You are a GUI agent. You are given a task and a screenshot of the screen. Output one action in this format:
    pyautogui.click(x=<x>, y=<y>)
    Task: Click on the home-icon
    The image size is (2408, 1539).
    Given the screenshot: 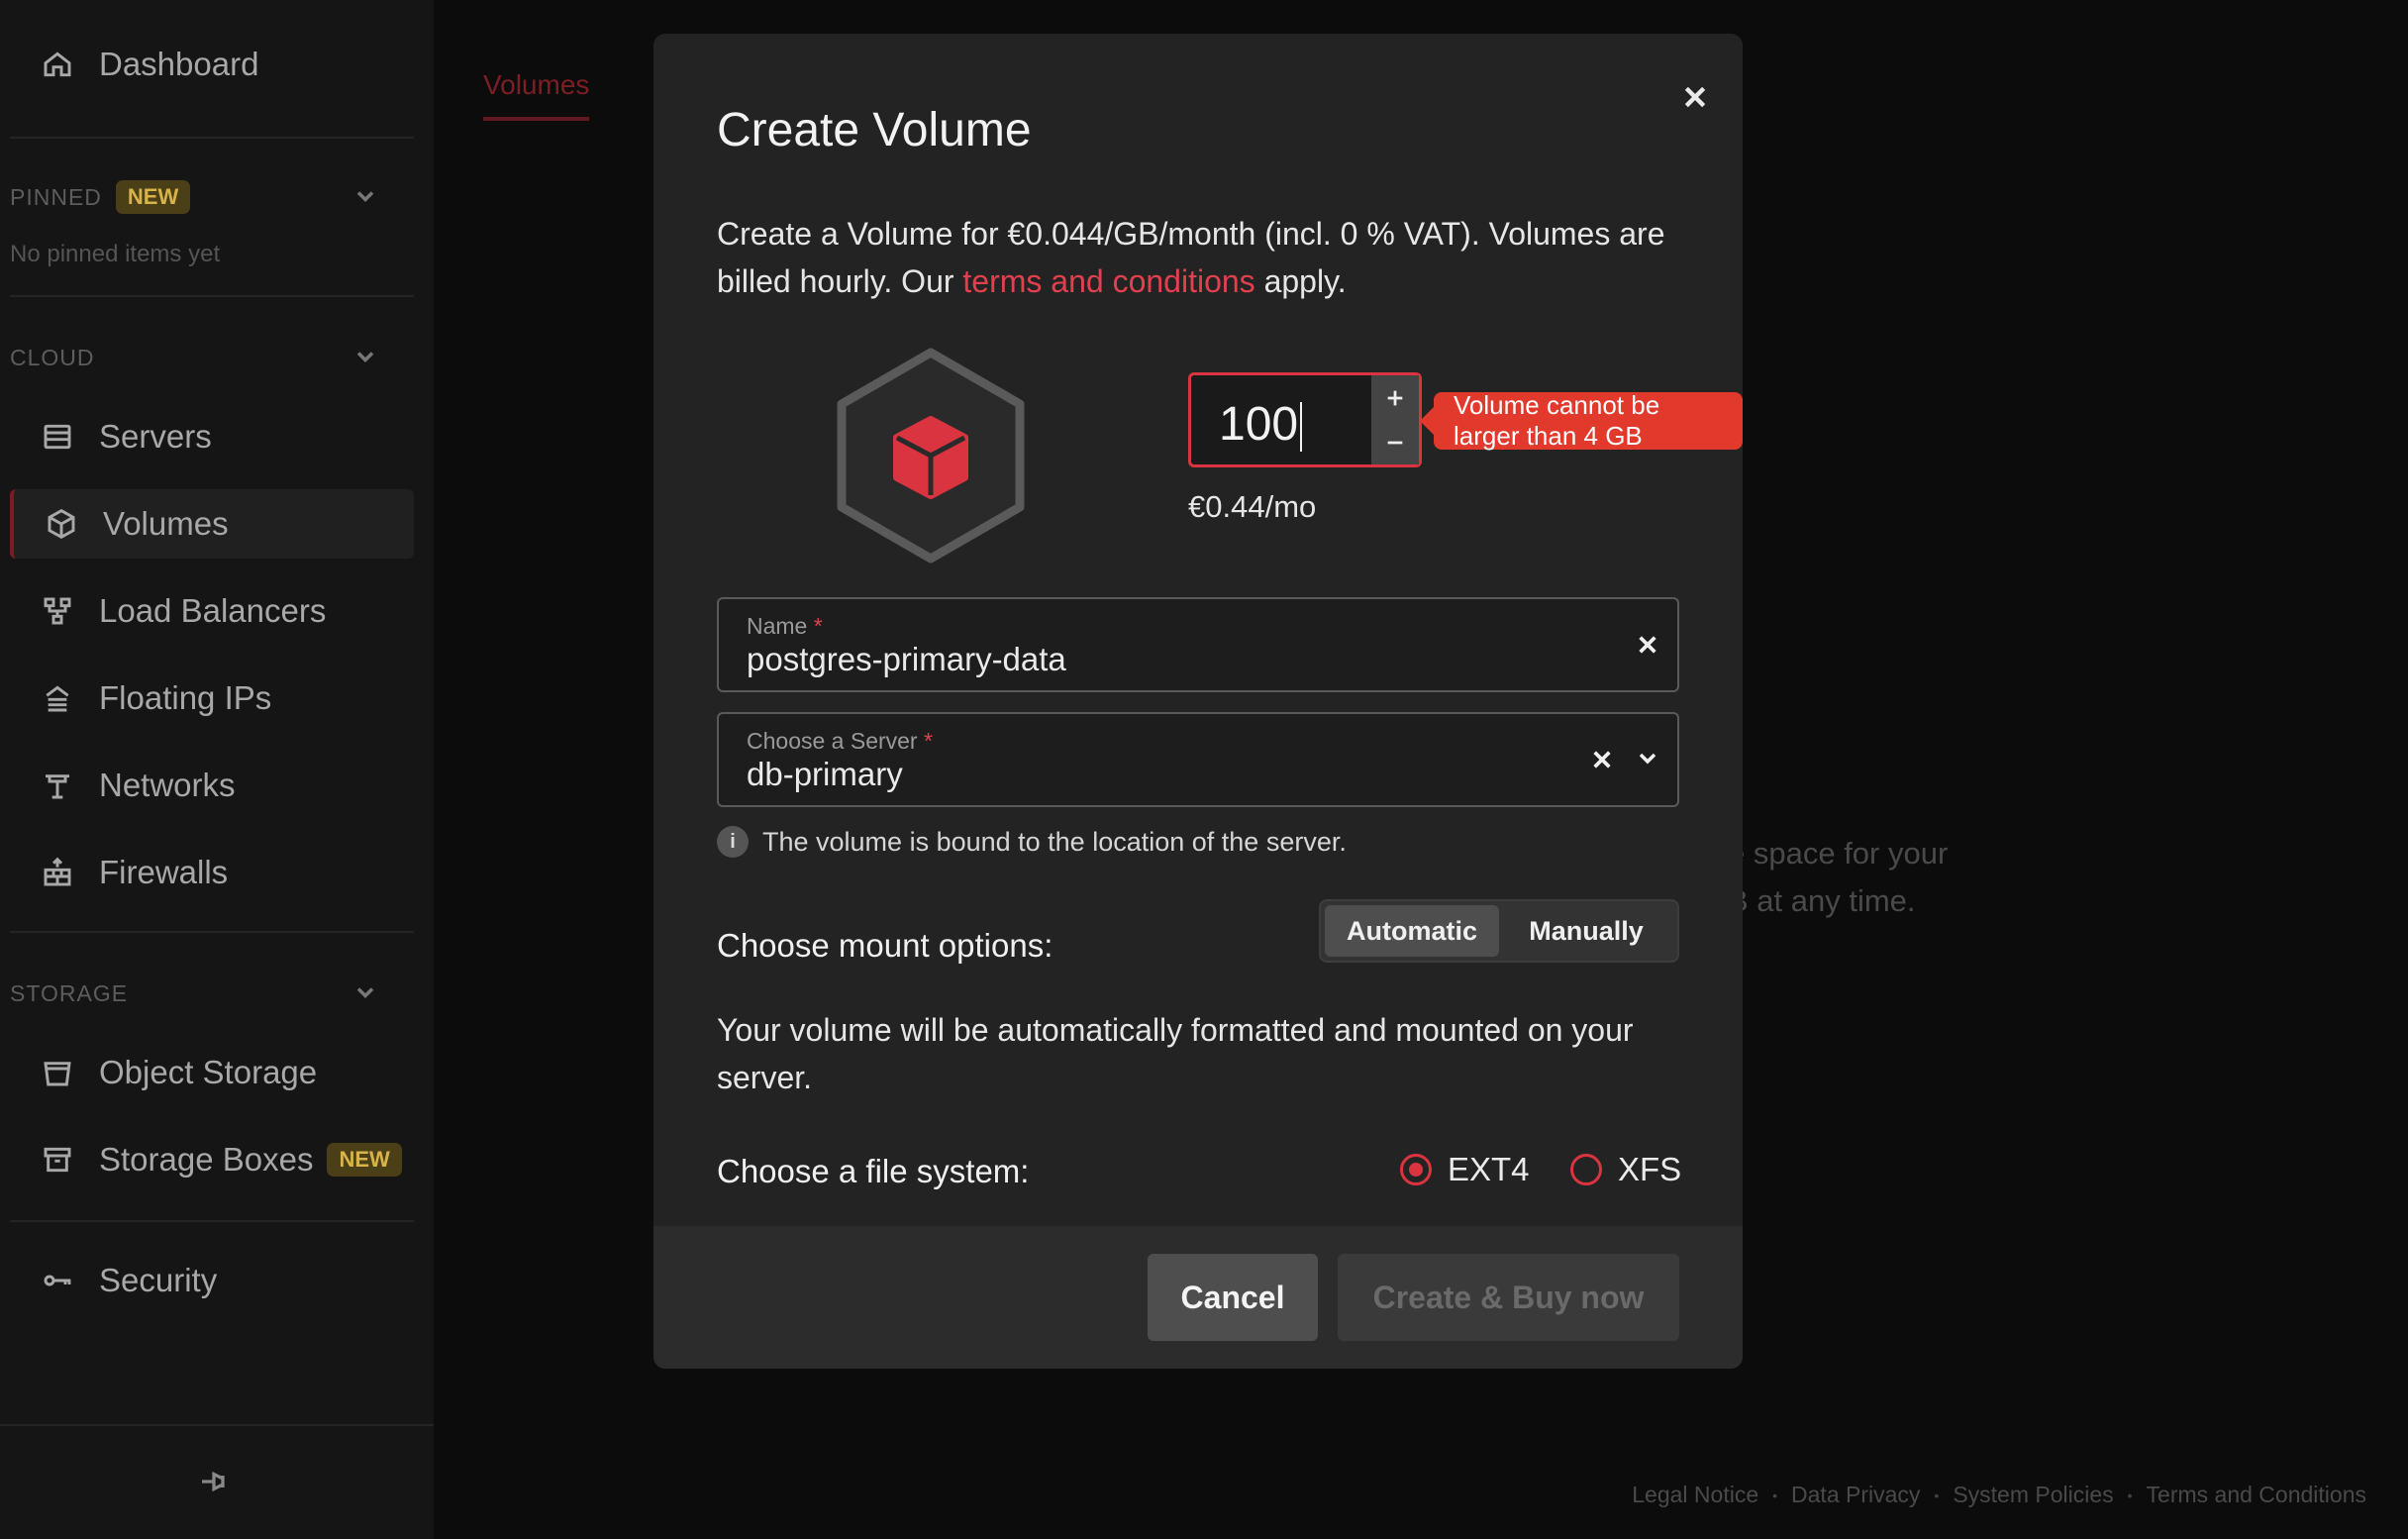 What is the action you would take?
    pyautogui.click(x=57, y=64)
    